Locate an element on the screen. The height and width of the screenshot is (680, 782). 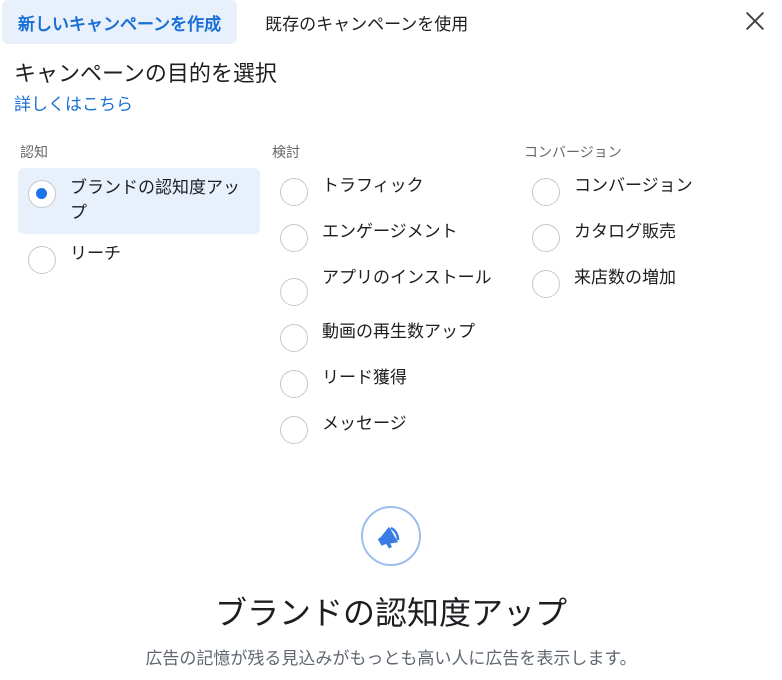
objective-option-lead-generation: リード獲得 is located at coordinates (391, 383).